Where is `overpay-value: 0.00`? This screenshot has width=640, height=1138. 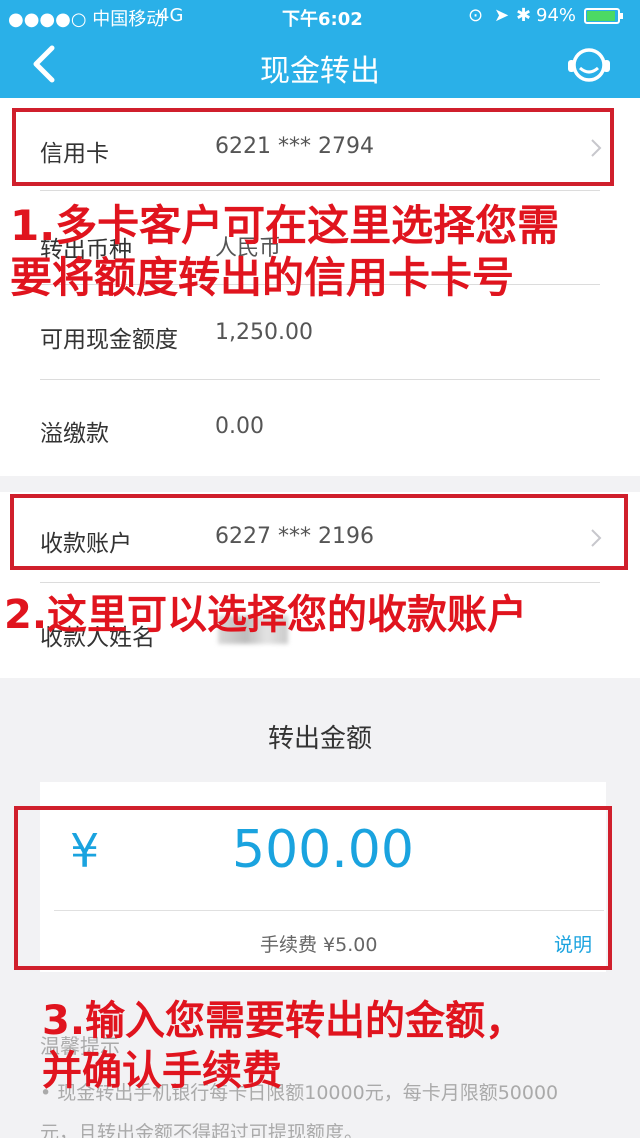
overpay-value: 0.00 is located at coordinates (239, 426).